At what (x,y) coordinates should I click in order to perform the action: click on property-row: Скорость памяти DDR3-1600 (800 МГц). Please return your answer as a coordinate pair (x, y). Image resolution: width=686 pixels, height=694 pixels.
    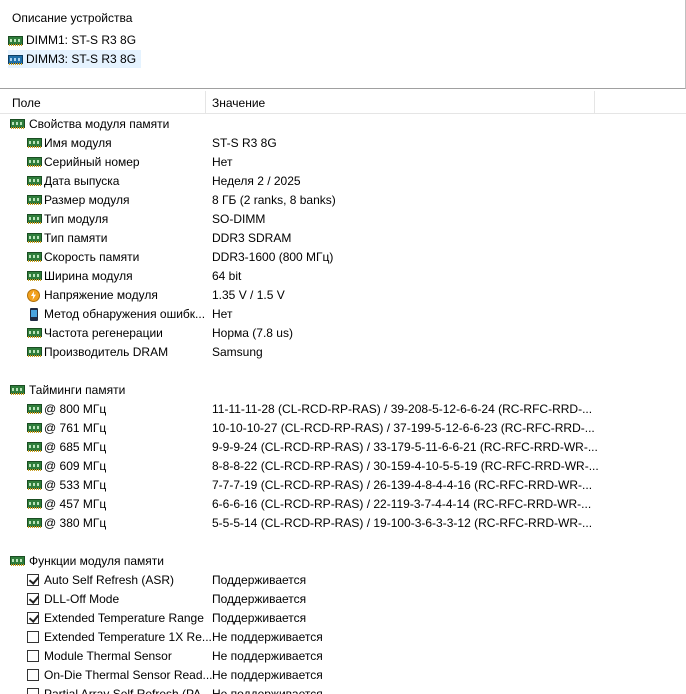
    Looking at the image, I should click on (343, 257).